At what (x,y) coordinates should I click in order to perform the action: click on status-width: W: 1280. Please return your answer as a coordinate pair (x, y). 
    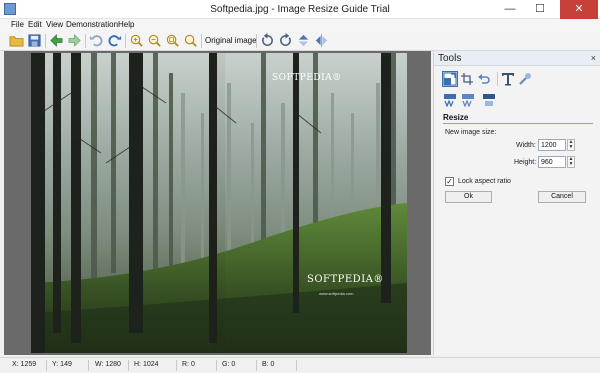
    Looking at the image, I should click on (108, 364).